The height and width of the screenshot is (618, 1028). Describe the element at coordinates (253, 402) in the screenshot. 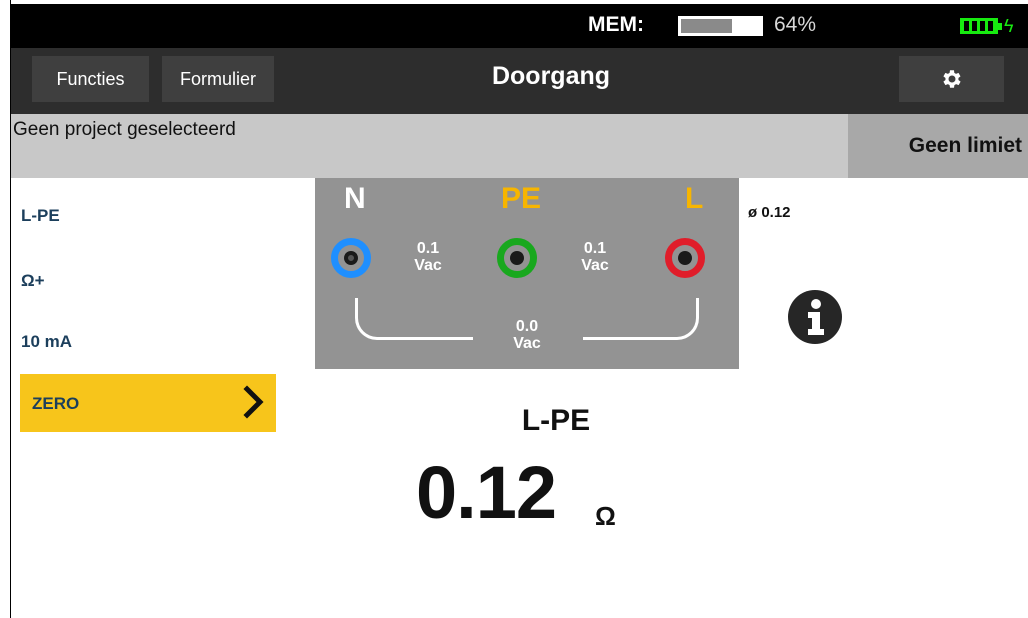

I see `chevron-right-icon` at that location.